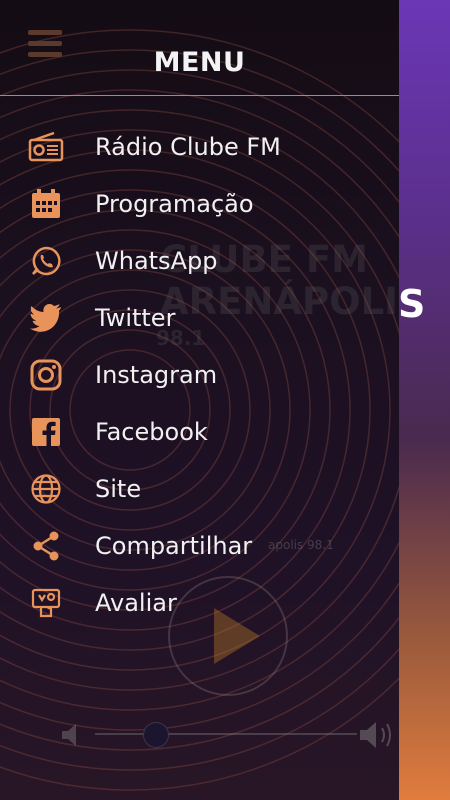  I want to click on menu-item-twitter: Twitter, so click(199, 318).